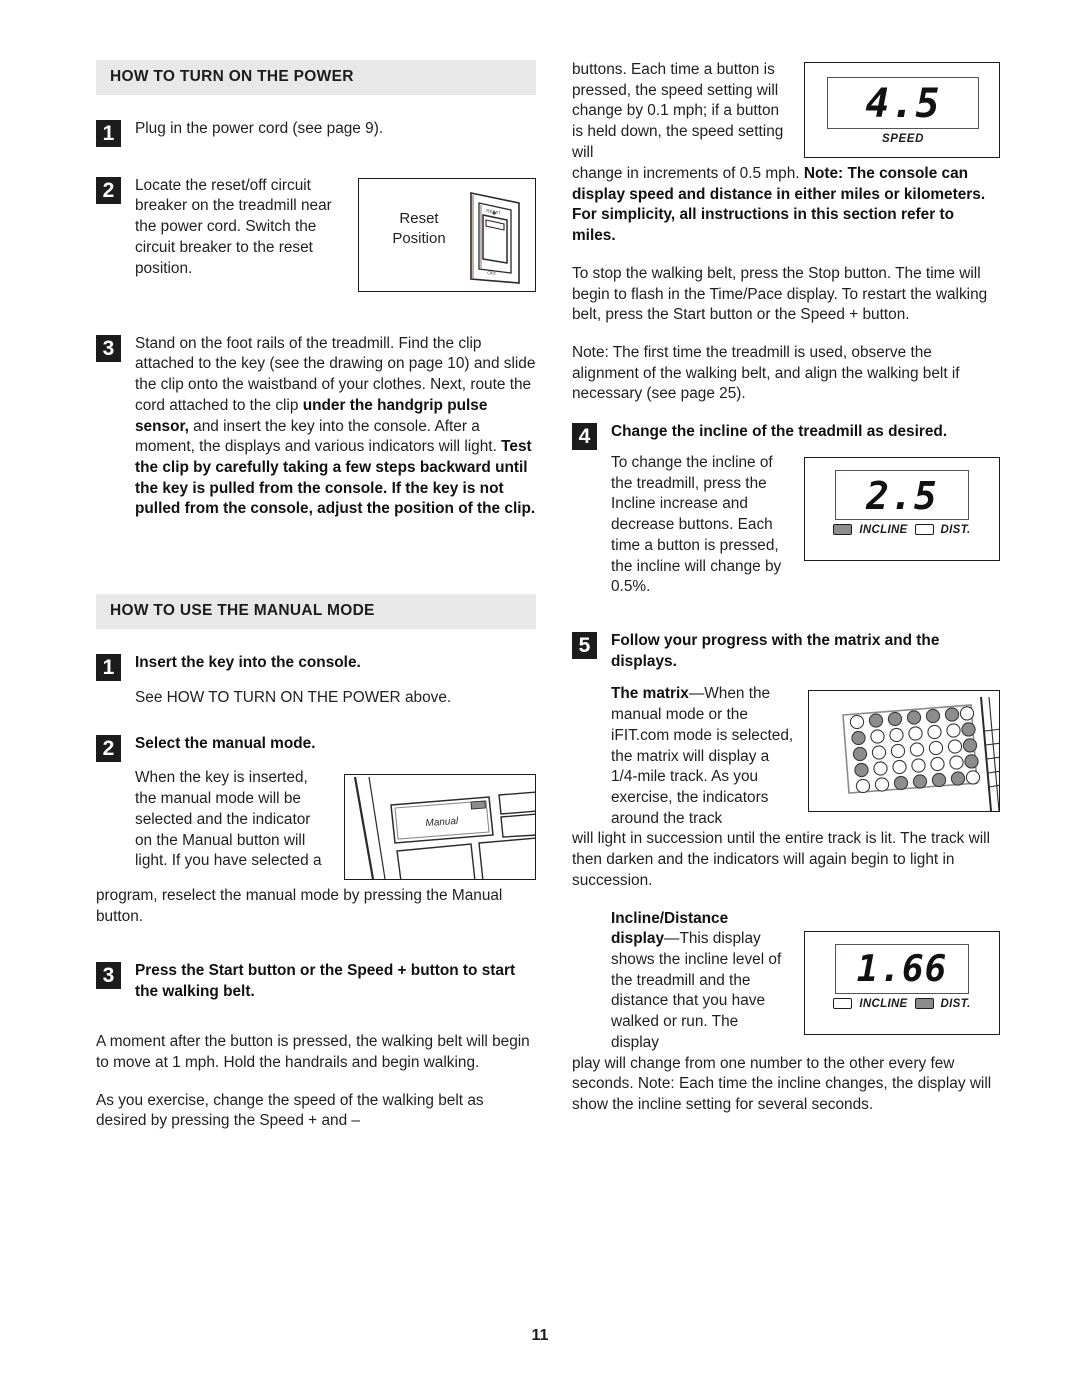 Image resolution: width=1080 pixels, height=1397 pixels. What do you see at coordinates (419, 238) in the screenshot?
I see `reset-label-line2: Position` at bounding box center [419, 238].